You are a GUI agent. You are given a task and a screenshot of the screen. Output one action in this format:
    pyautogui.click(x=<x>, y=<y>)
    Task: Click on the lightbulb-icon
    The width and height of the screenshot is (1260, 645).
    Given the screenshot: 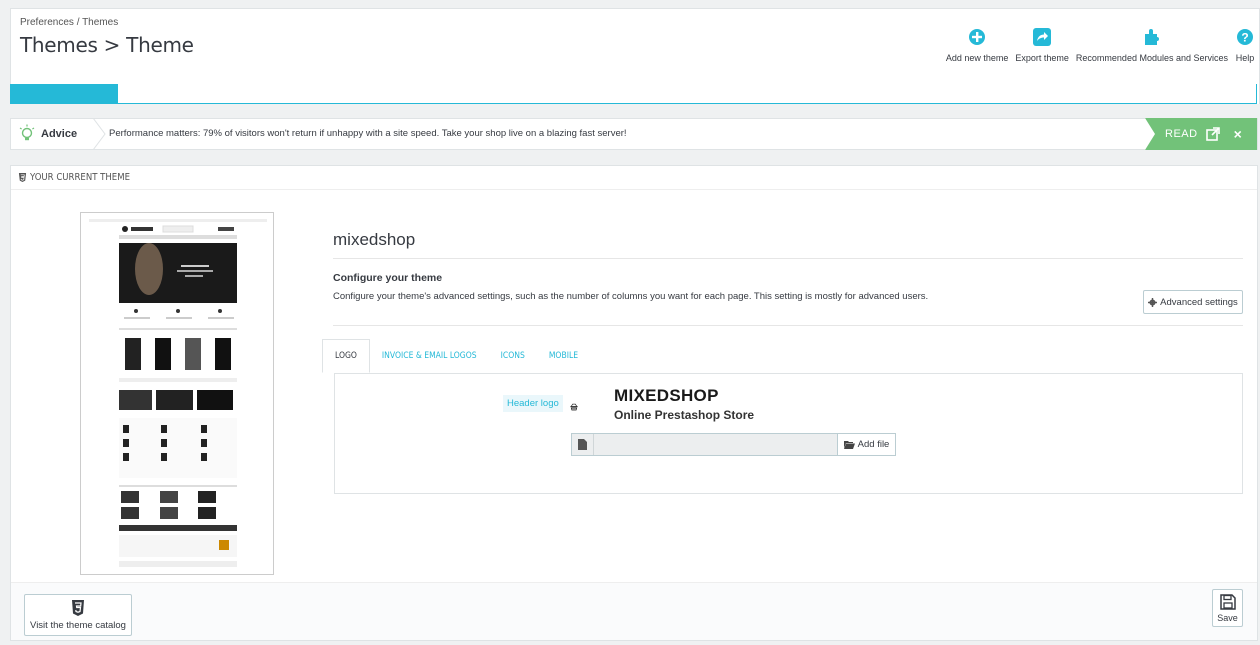 What is the action you would take?
    pyautogui.click(x=27, y=132)
    